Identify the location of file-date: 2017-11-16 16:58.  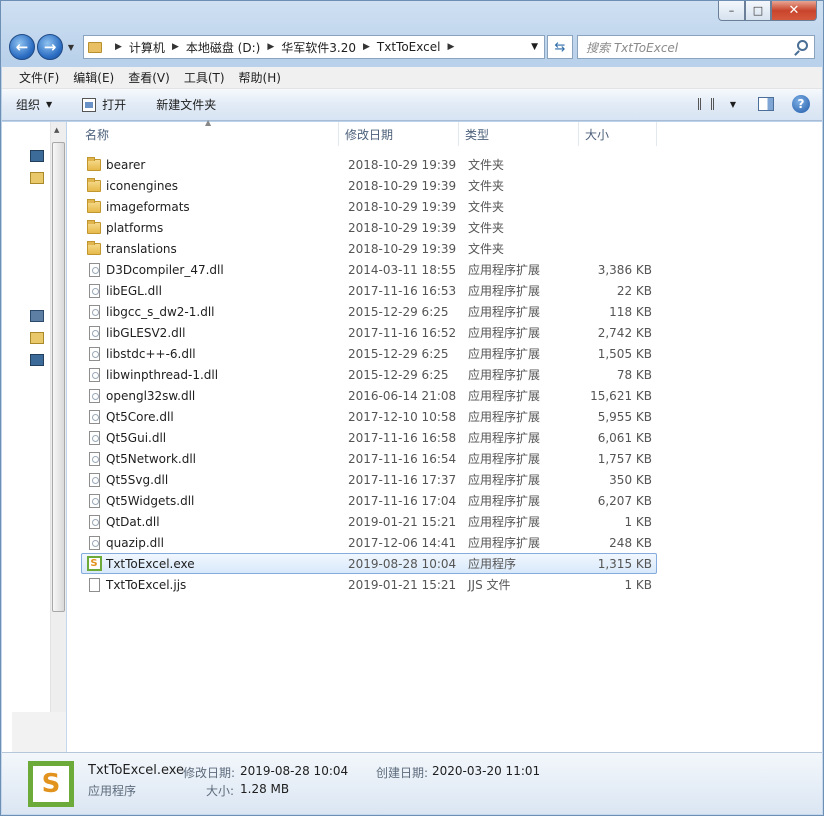
(402, 437).